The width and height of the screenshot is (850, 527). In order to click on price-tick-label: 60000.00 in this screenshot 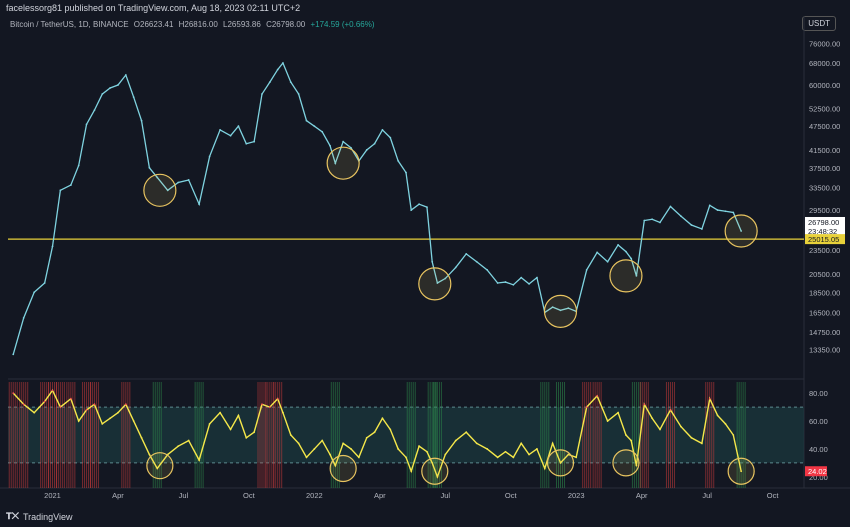, I will do `click(824, 85)`.